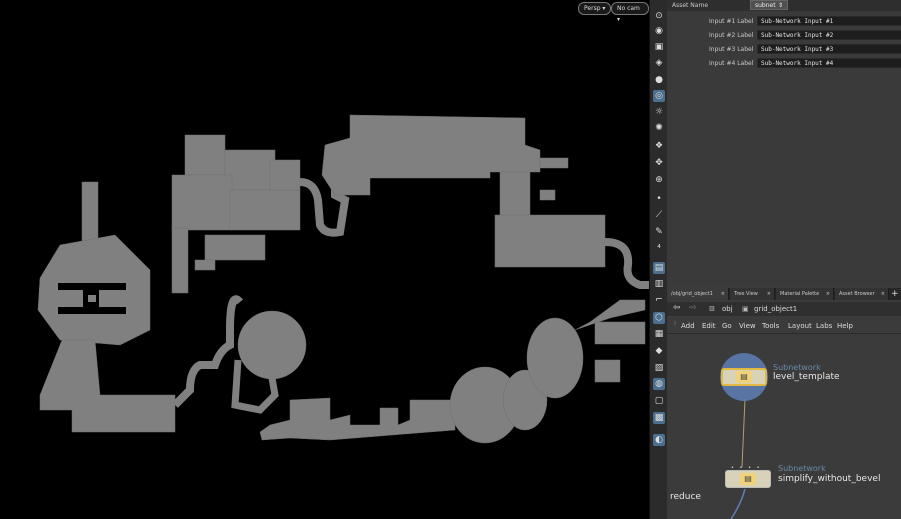 Image resolution: width=901 pixels, height=519 pixels. What do you see at coordinates (731, 35) in the screenshot?
I see `input-2-label: Input #2 Label` at bounding box center [731, 35].